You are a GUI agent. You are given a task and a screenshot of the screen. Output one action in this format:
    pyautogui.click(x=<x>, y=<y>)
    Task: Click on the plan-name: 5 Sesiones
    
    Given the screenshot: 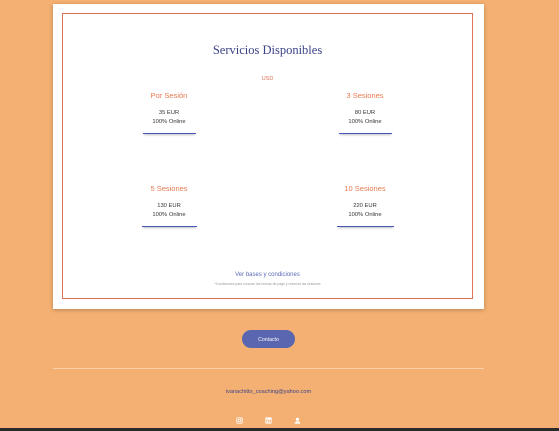 What is the action you would take?
    pyautogui.click(x=169, y=188)
    